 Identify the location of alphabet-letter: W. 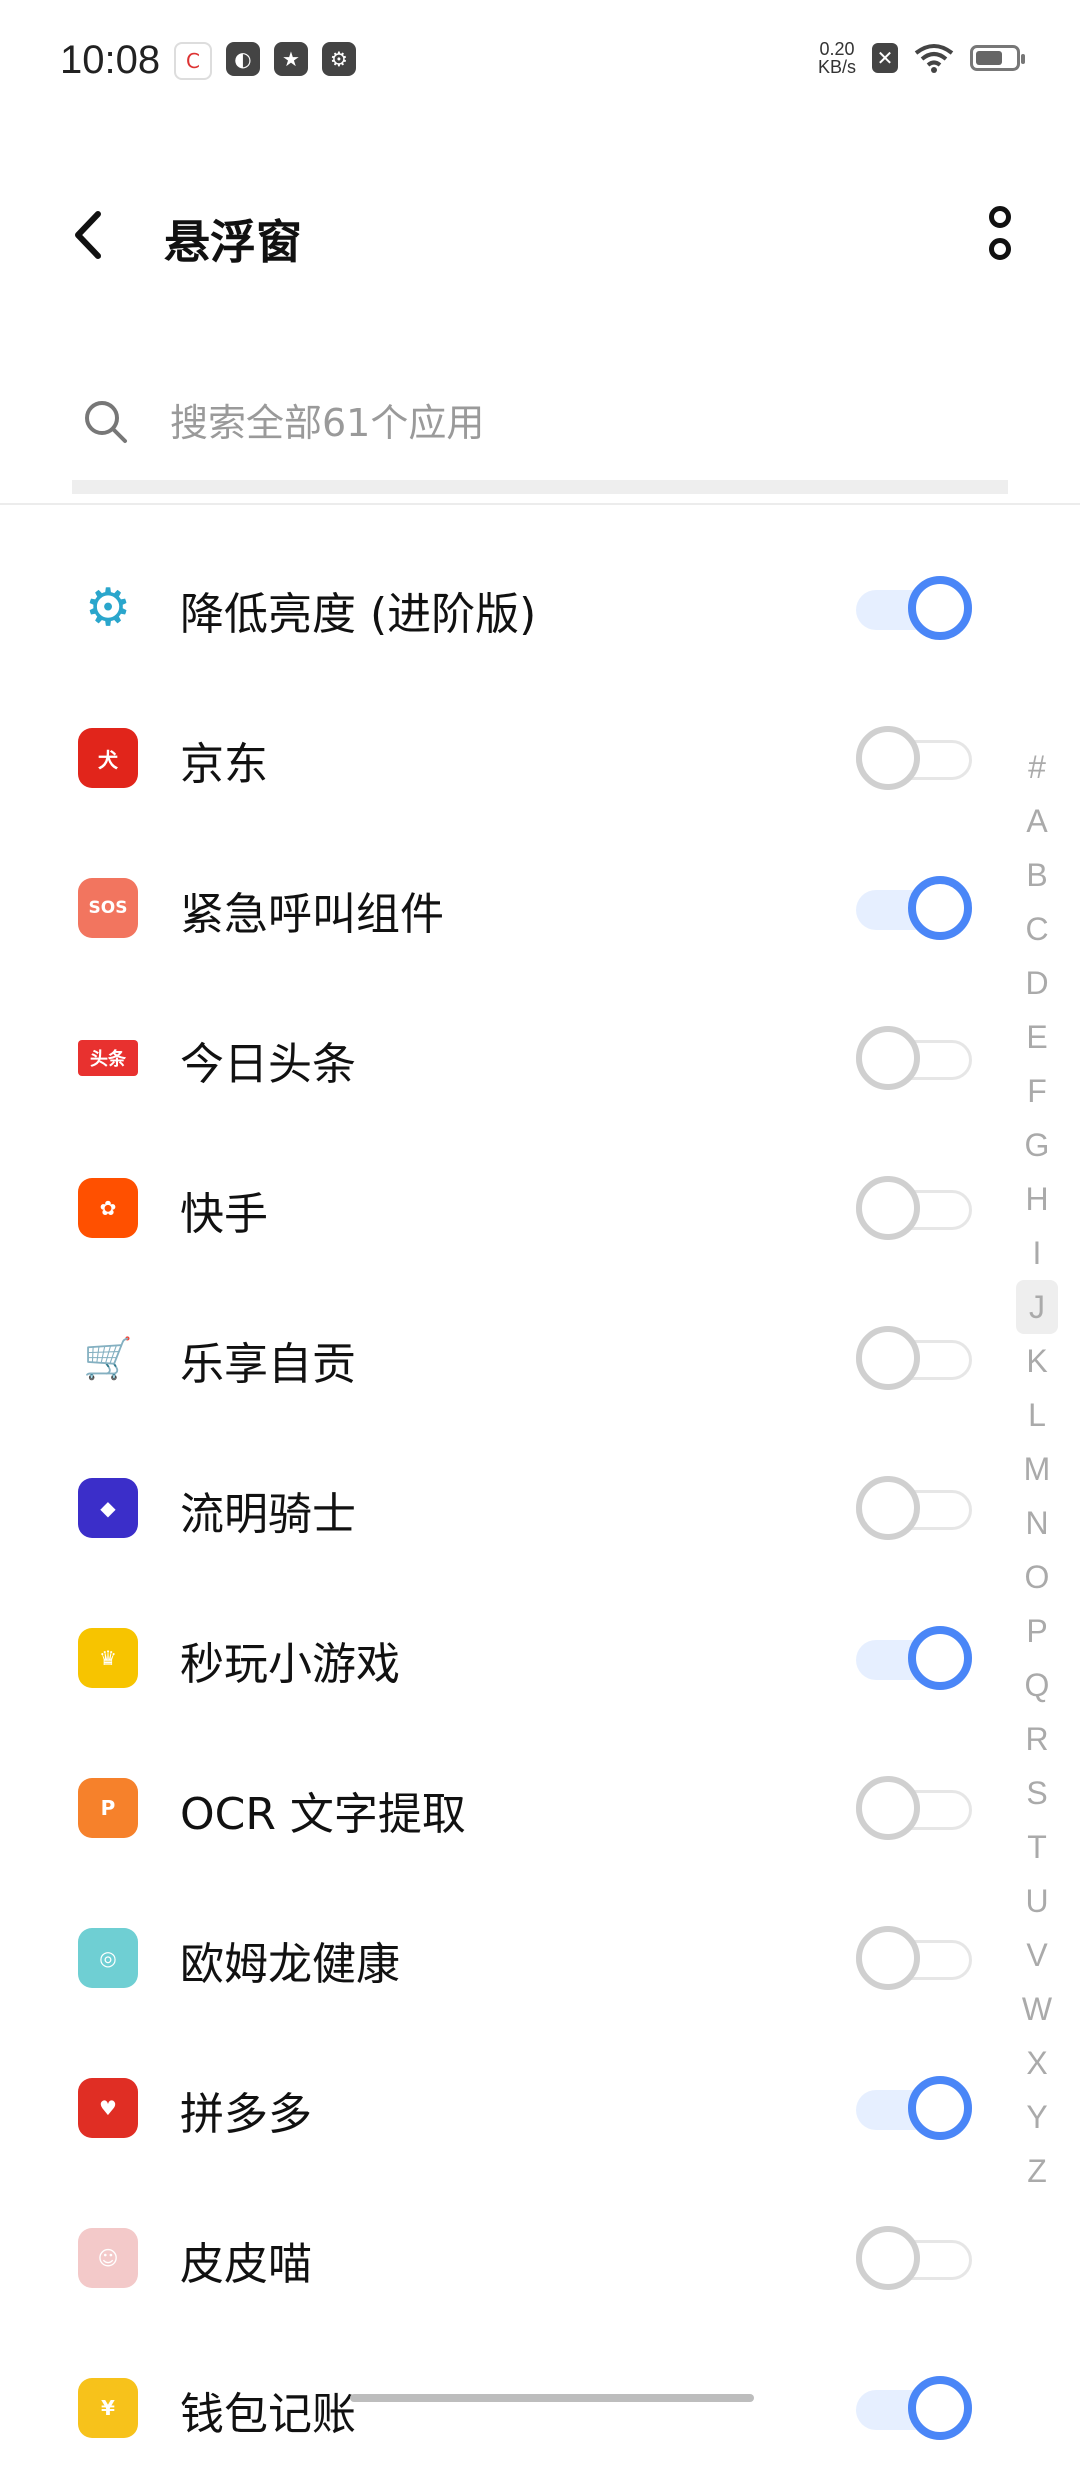
(1037, 2009).